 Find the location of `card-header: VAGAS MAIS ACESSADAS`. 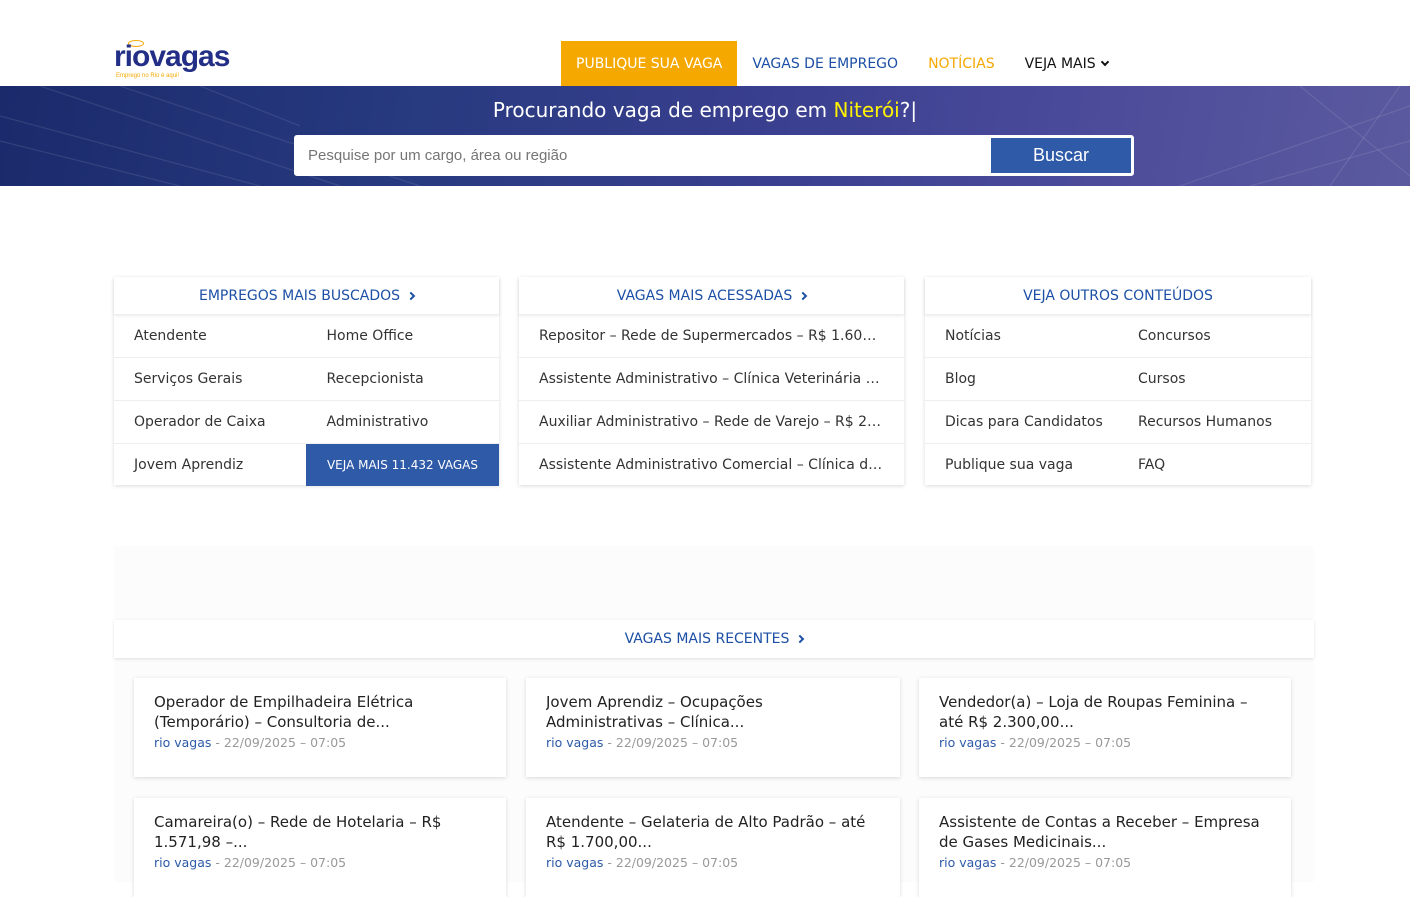

card-header: VAGAS MAIS ACESSADAS is located at coordinates (711, 295).